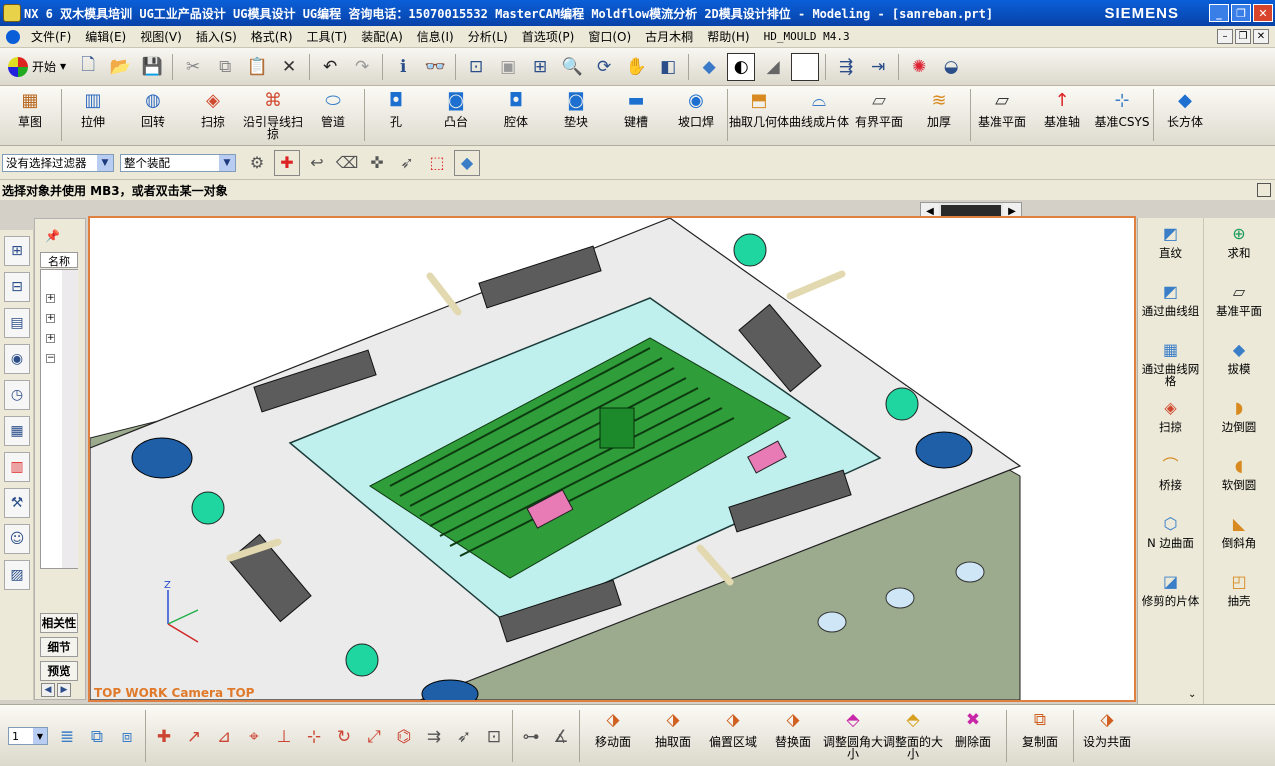  What do you see at coordinates (59, 419) in the screenshot?
I see `navigator-tree: + + + −` at bounding box center [59, 419].